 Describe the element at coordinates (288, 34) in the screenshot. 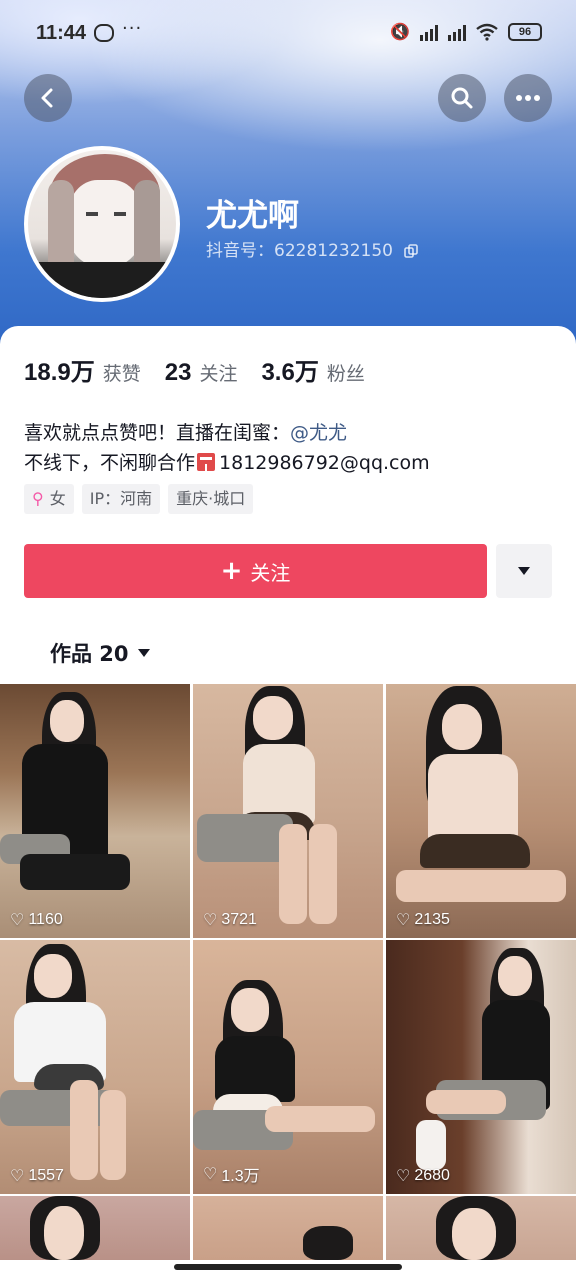

I see `status-bar: 11:44 ··· 🔇 96` at that location.